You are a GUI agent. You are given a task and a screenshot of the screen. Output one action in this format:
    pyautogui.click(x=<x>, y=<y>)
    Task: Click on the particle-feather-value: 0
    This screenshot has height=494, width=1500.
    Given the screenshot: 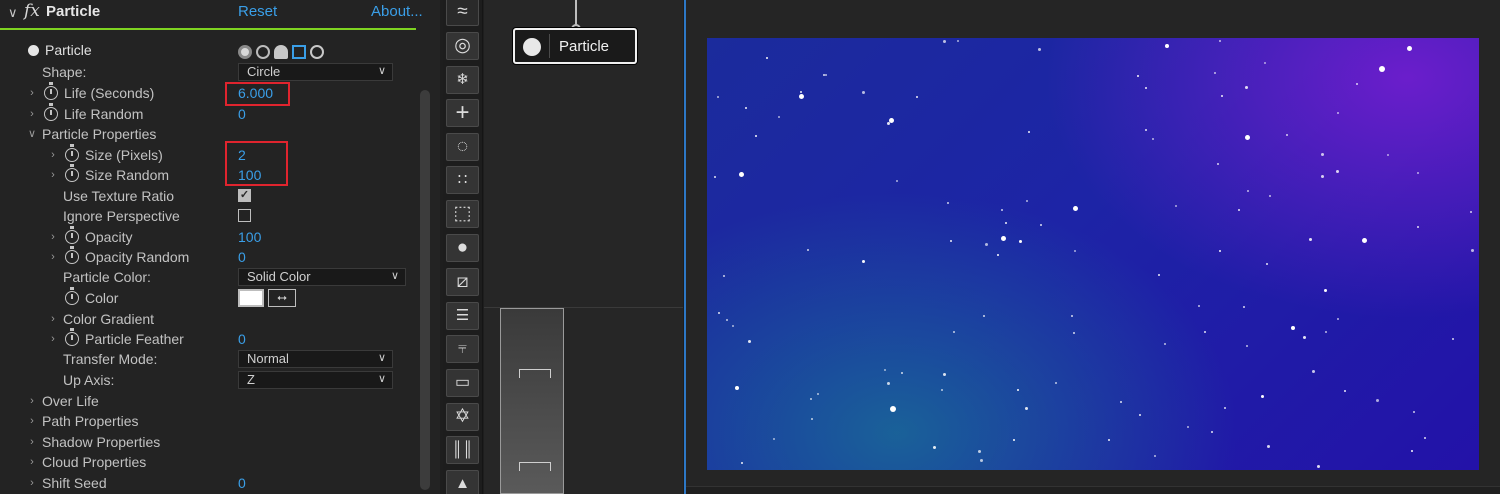 What is the action you would take?
    pyautogui.click(x=242, y=339)
    